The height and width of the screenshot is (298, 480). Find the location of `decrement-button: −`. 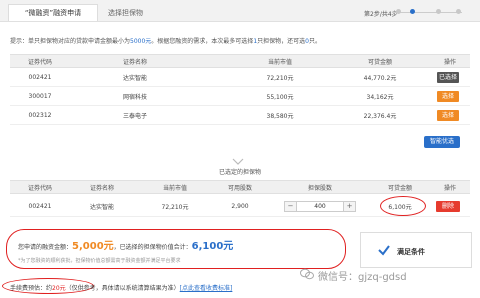

decrement-button: − is located at coordinates (291, 206).